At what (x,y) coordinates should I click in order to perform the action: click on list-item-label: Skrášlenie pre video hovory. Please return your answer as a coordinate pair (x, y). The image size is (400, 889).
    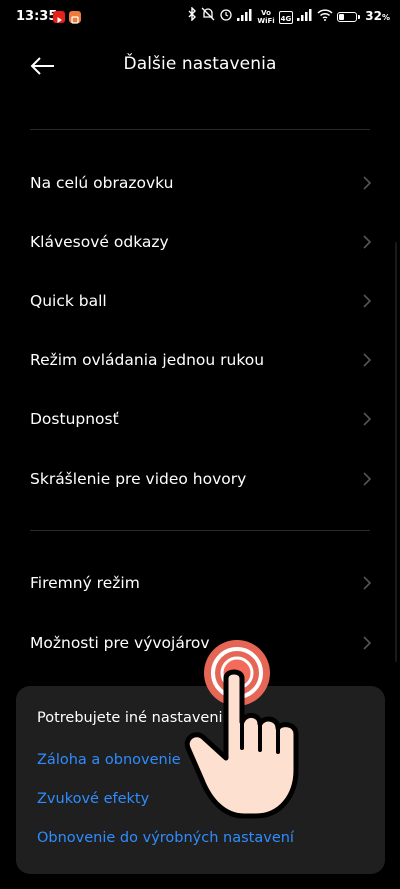
    Looking at the image, I should click on (138, 478).